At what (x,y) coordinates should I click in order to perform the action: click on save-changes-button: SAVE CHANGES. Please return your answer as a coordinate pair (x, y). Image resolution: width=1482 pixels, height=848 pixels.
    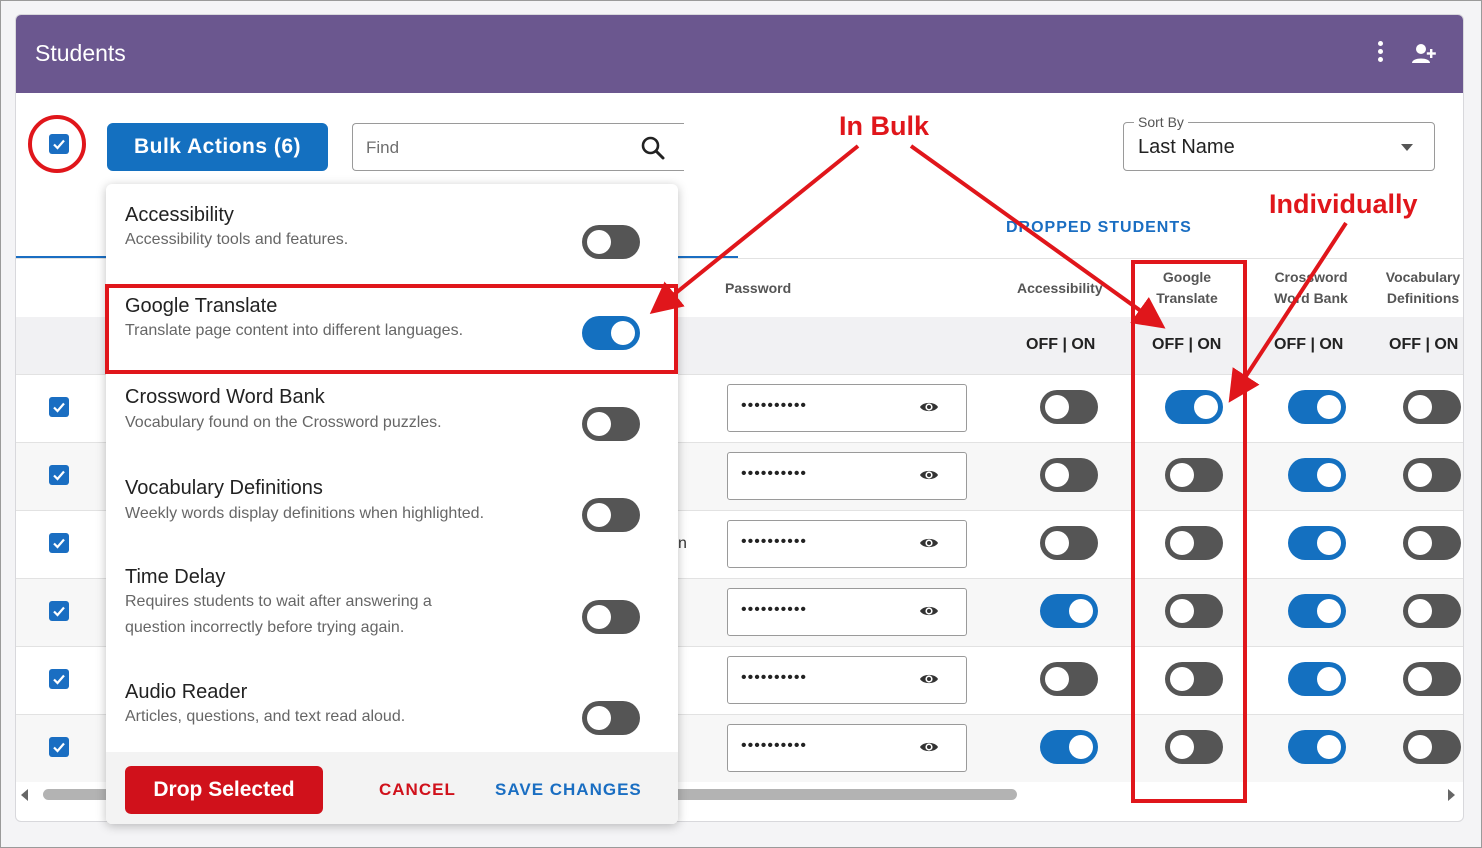
    Looking at the image, I should click on (568, 790).